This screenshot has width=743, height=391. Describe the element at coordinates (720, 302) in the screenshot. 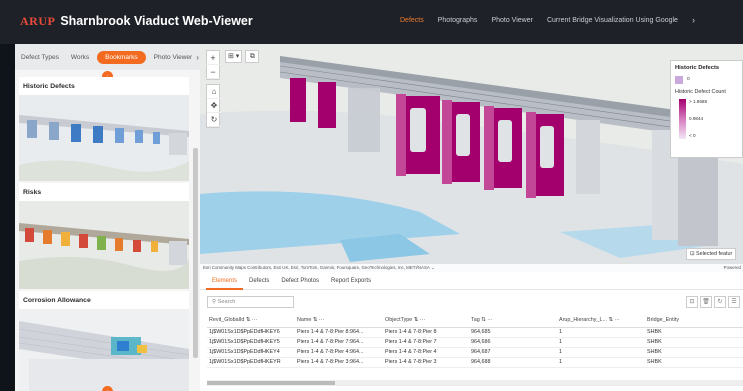

I see `refresh-icon: ↻` at that location.